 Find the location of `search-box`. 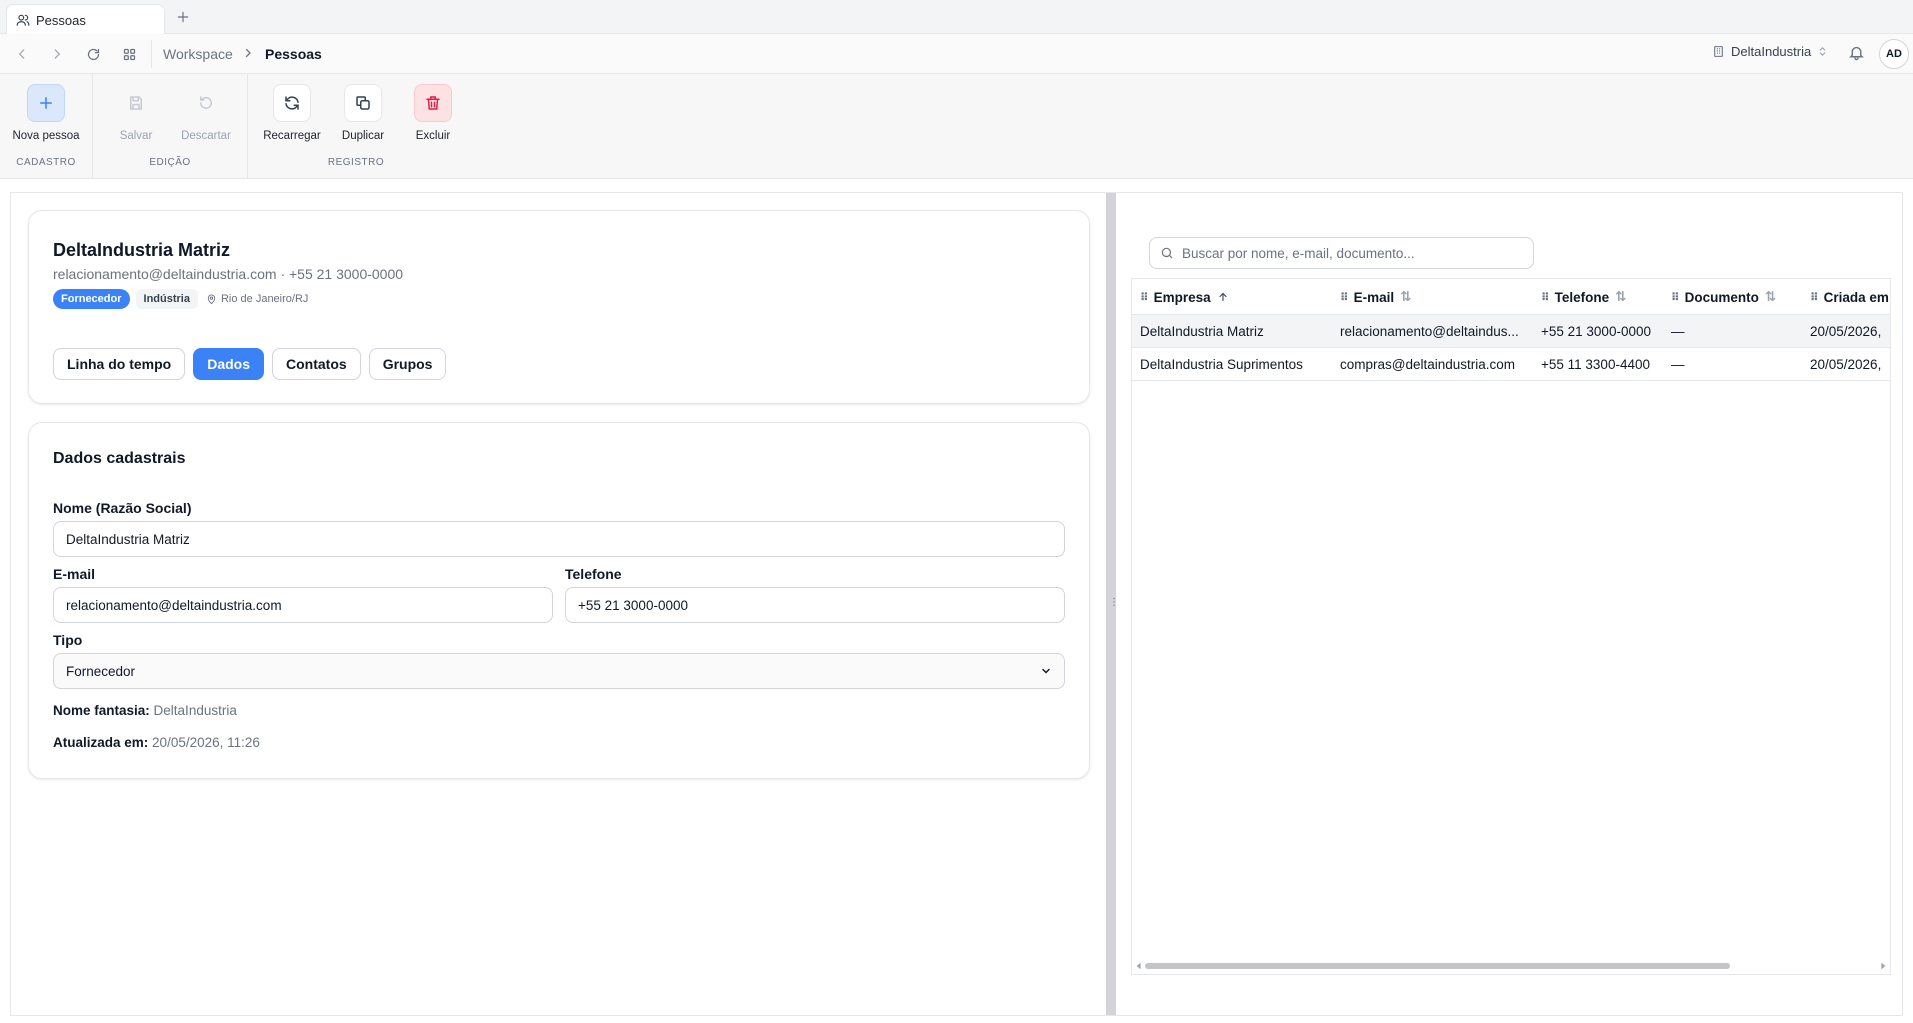

search-box is located at coordinates (1341, 253).